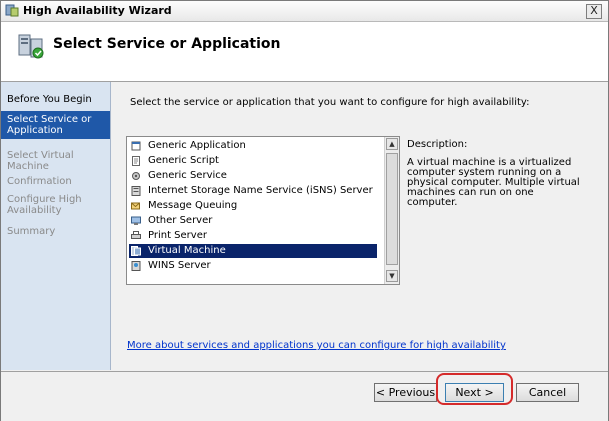 Image resolution: width=609 pixels, height=421 pixels. Describe the element at coordinates (187, 175) in the screenshot. I see `list-item-label: Generic Service` at that location.